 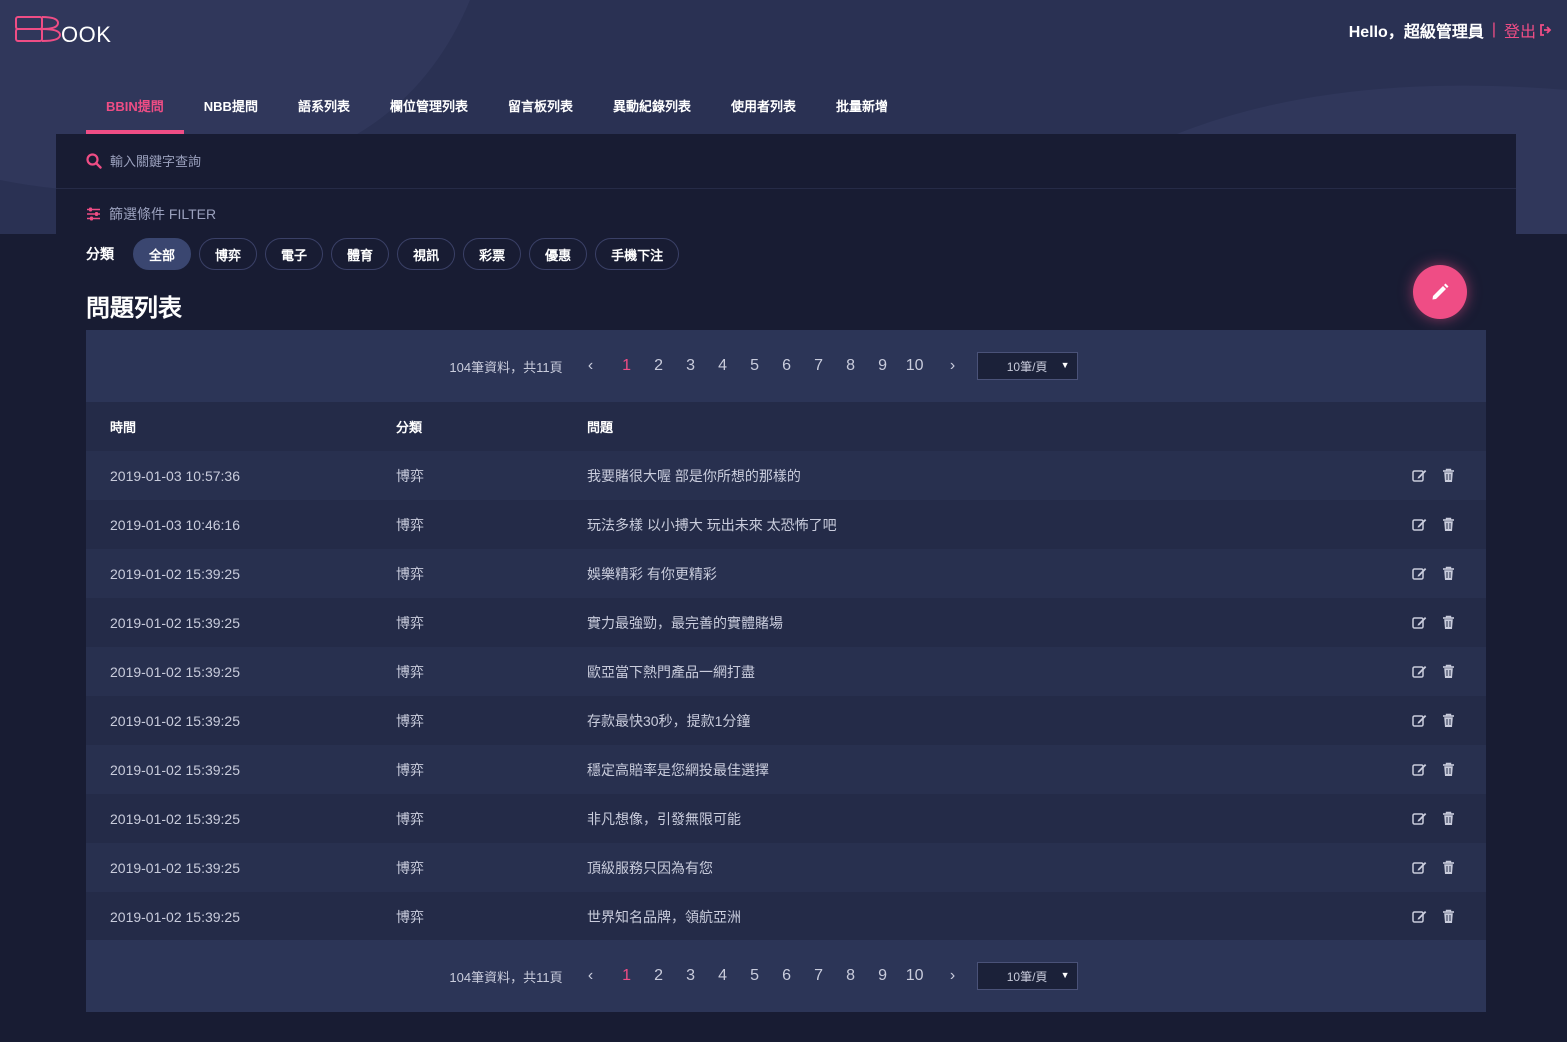 I want to click on top-bar: OOK Hello，超級管理員 | 登出, so click(x=783, y=35).